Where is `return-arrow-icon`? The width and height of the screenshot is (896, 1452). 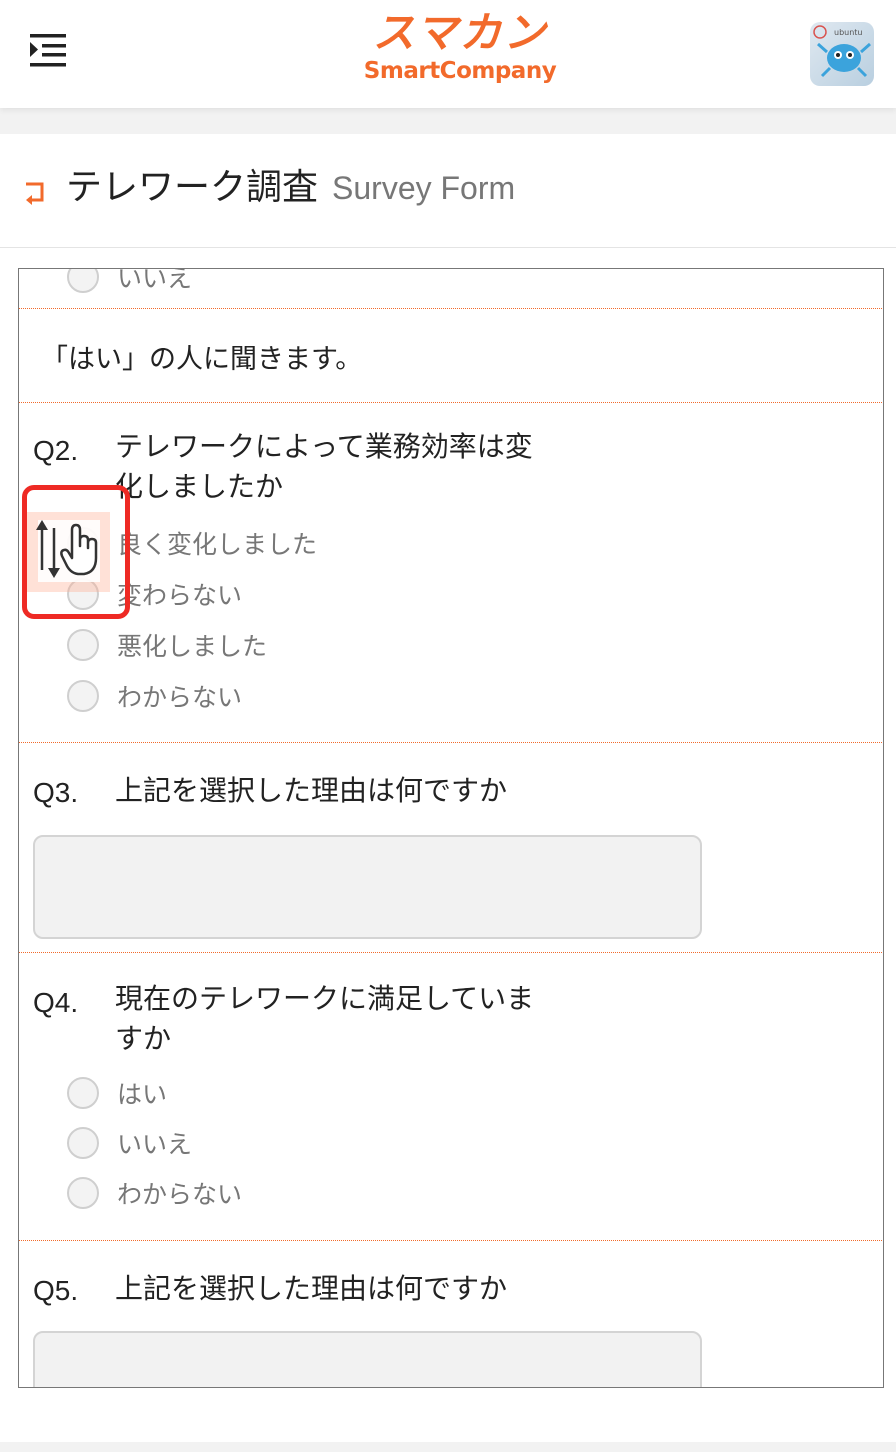
return-arrow-icon is located at coordinates (35, 193).